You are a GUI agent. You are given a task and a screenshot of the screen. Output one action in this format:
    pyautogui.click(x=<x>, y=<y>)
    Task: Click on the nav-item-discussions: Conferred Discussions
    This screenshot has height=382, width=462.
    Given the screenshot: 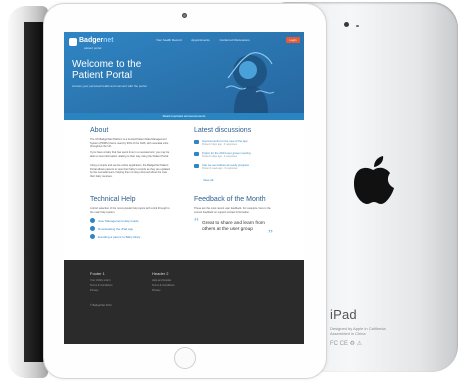 What is the action you would take?
    pyautogui.click(x=234, y=40)
    